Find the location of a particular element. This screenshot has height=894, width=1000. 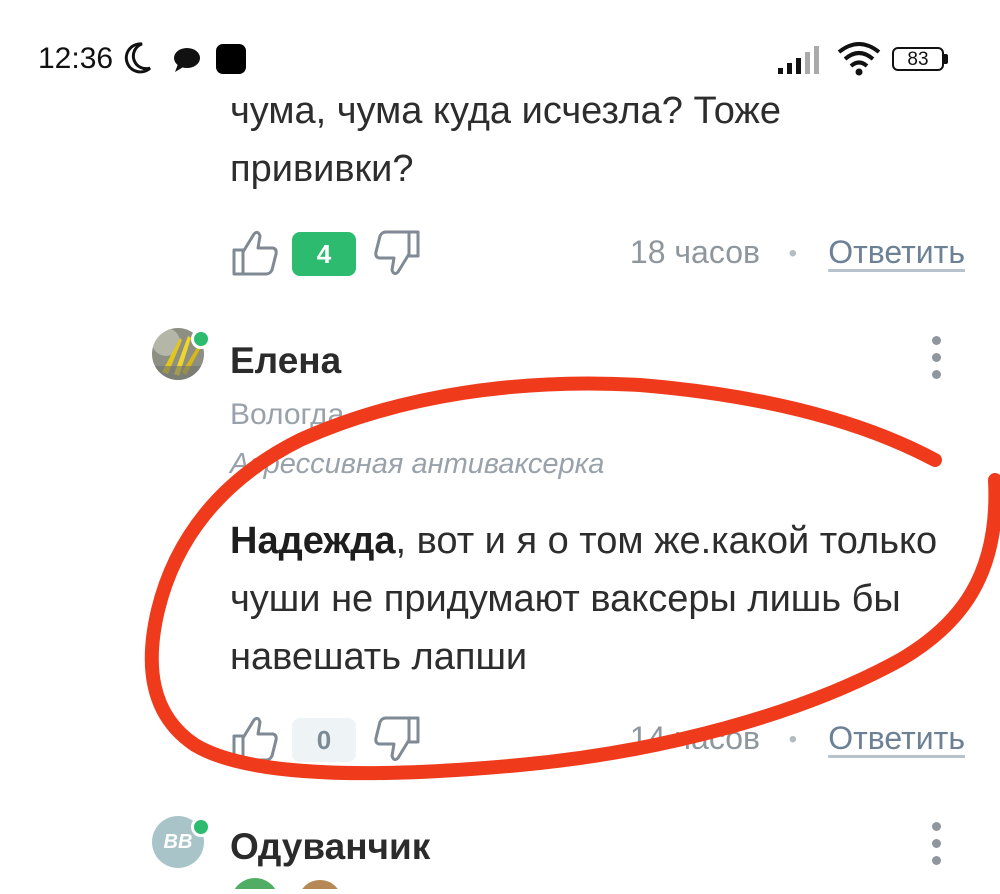

comment-actions: 0 14 часов • Ответить is located at coordinates (597, 739).